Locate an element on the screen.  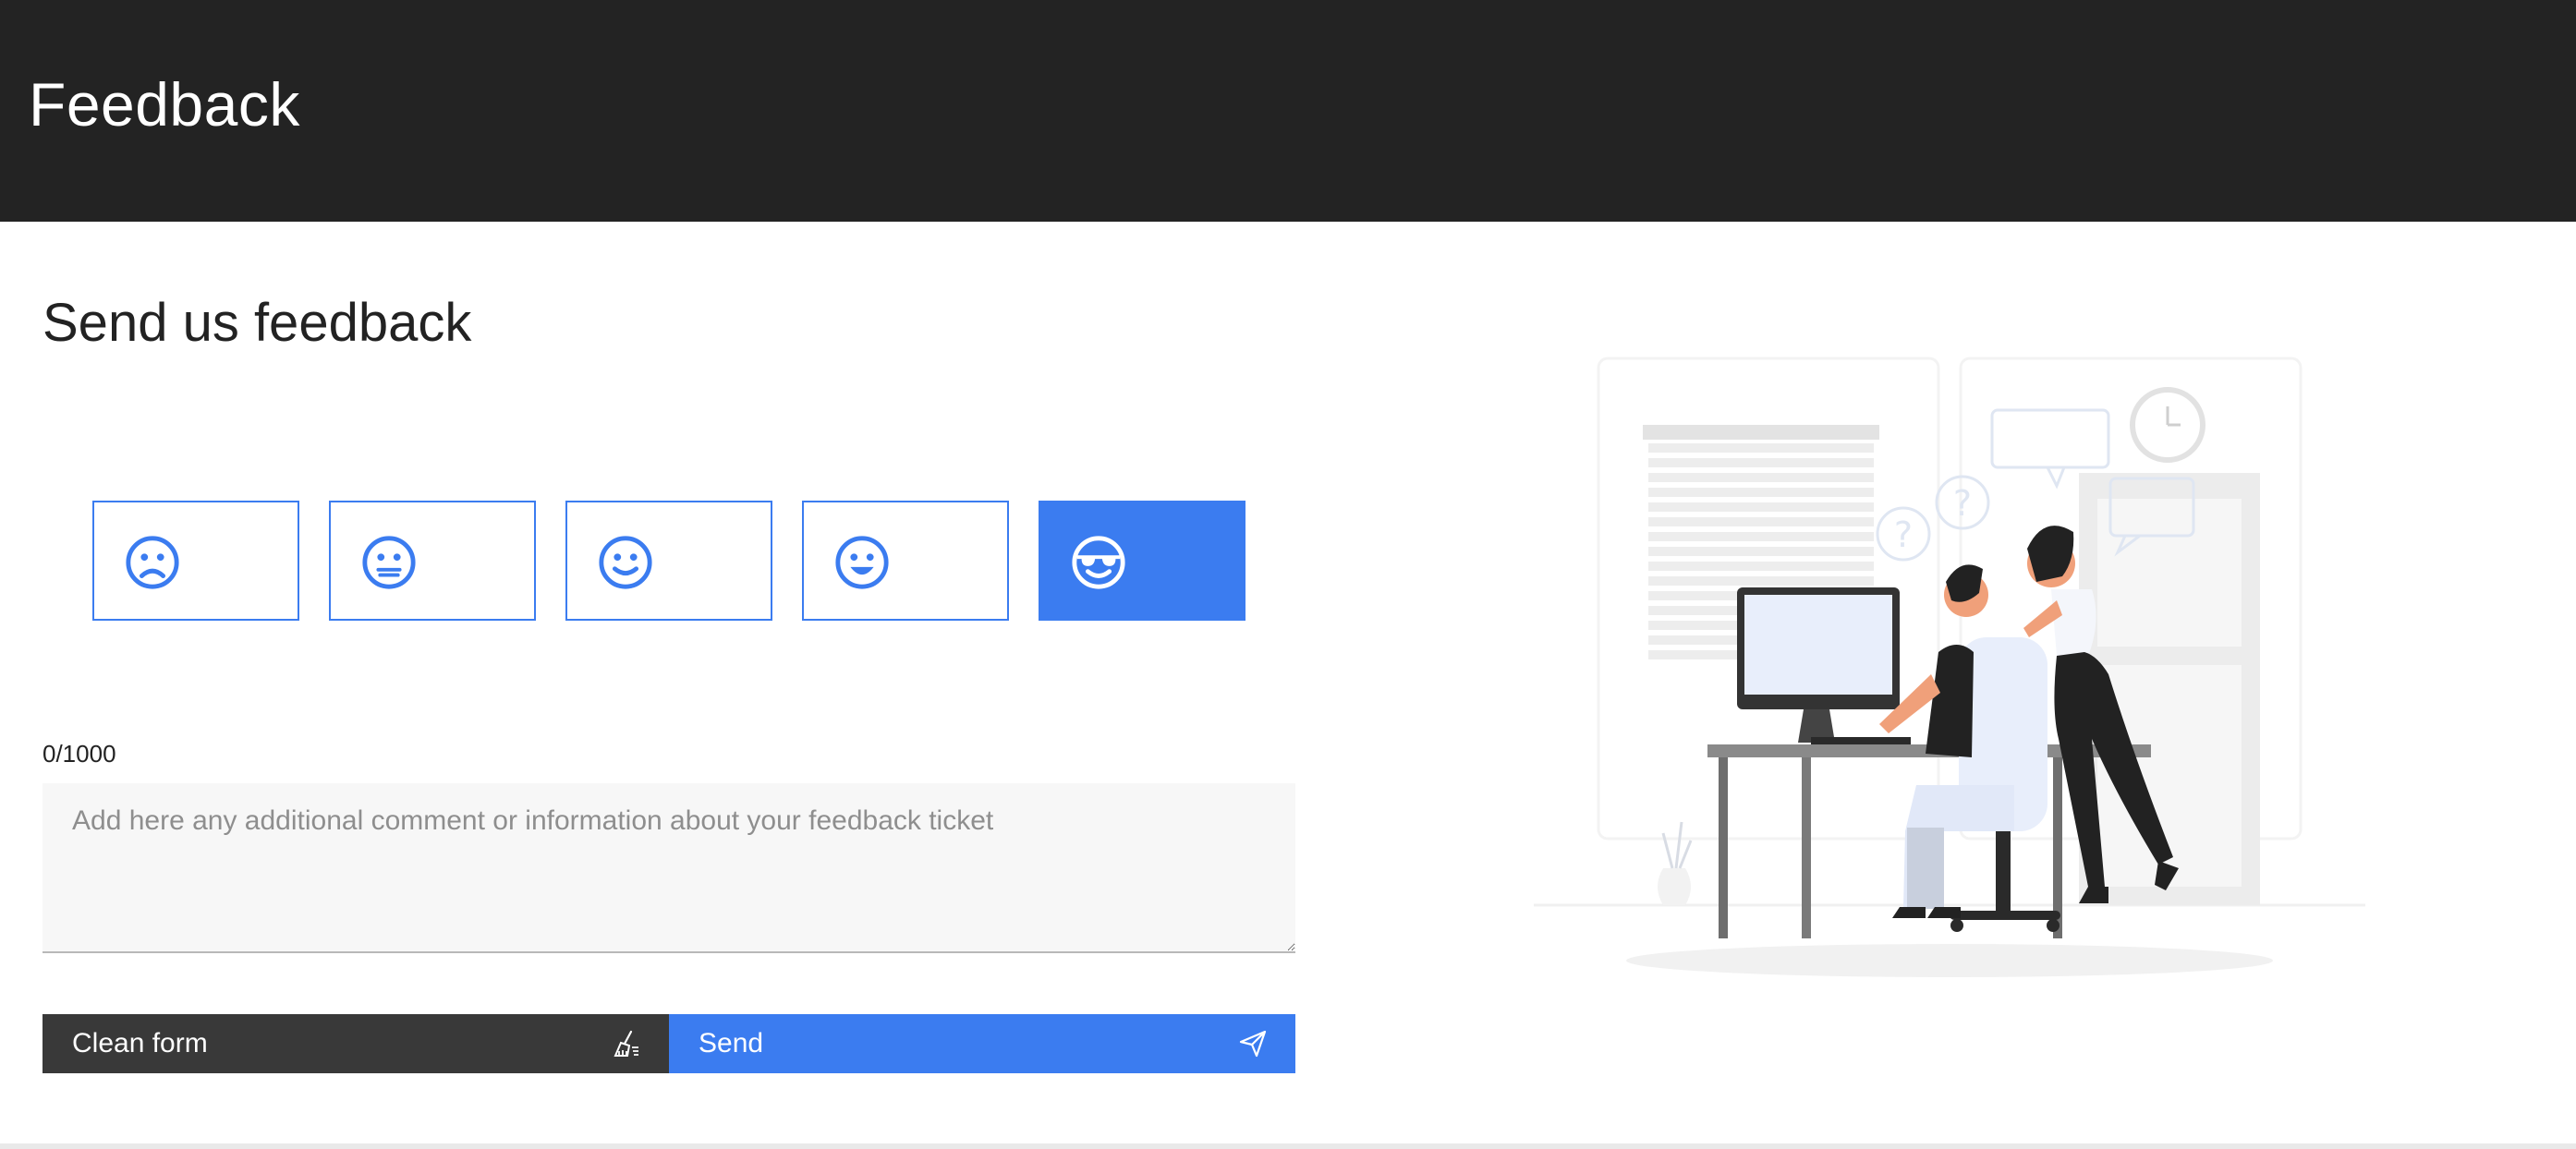
paper-plane-icon is located at coordinates (1253, 1044).